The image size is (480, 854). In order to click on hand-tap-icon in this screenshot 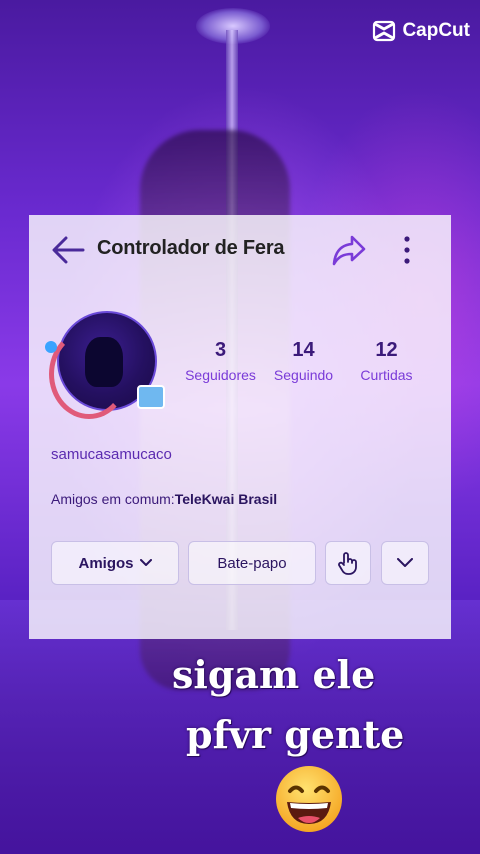, I will do `click(347, 563)`.